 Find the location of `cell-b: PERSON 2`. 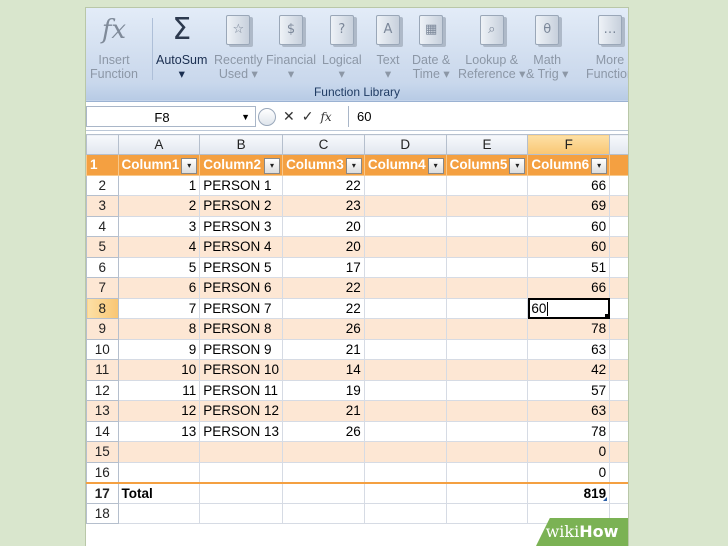

cell-b: PERSON 2 is located at coordinates (241, 206).